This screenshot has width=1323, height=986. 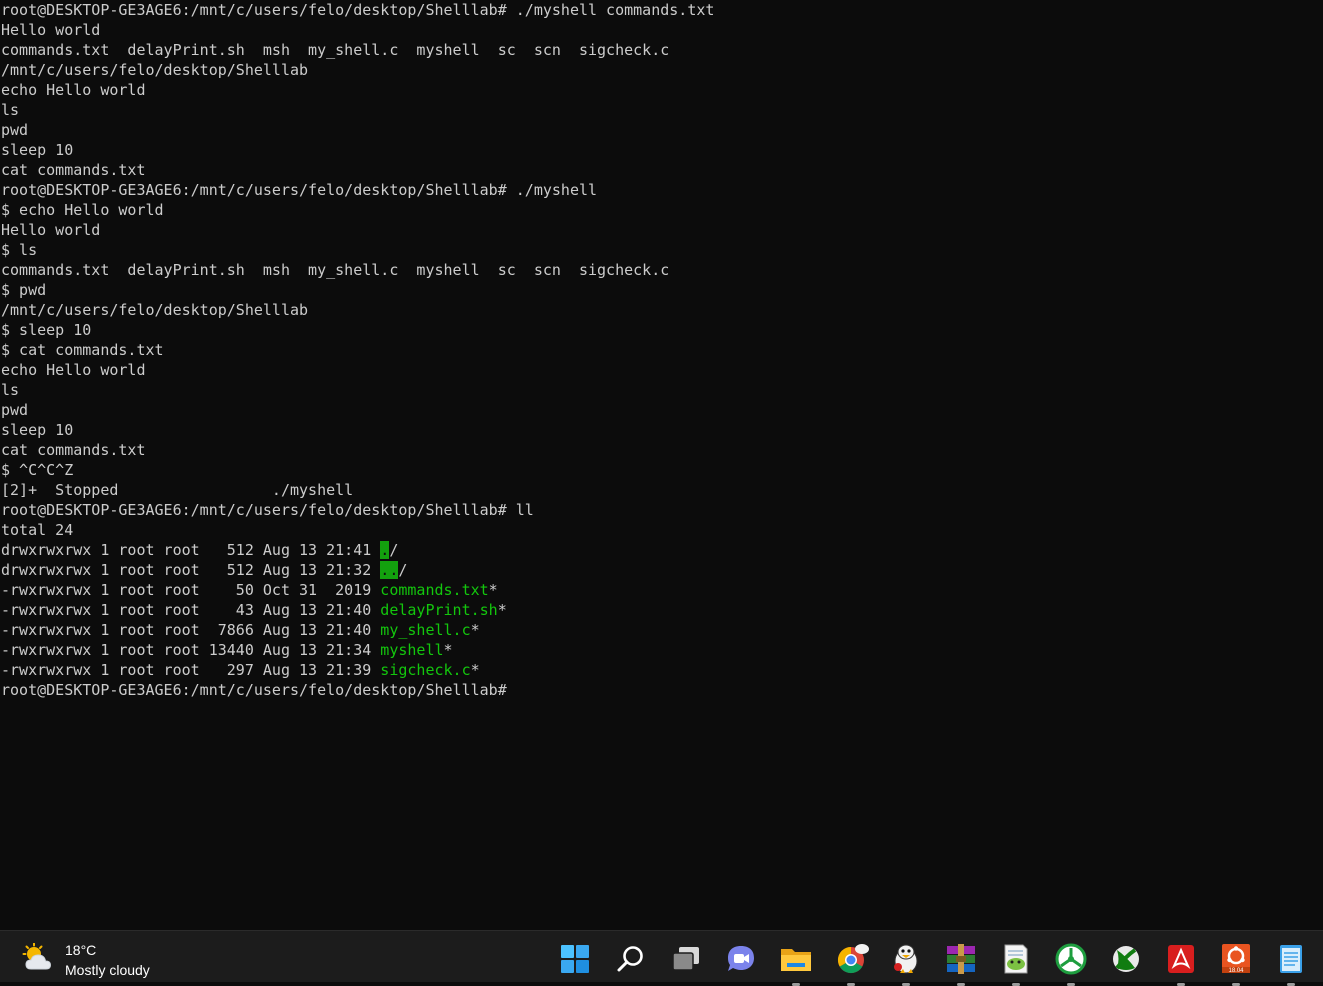 I want to click on task-view-icon, so click(x=686, y=959).